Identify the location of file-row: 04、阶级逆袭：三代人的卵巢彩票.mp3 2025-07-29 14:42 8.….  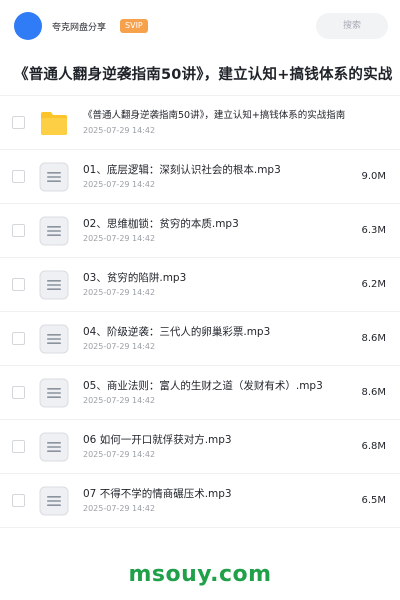
(200, 339).